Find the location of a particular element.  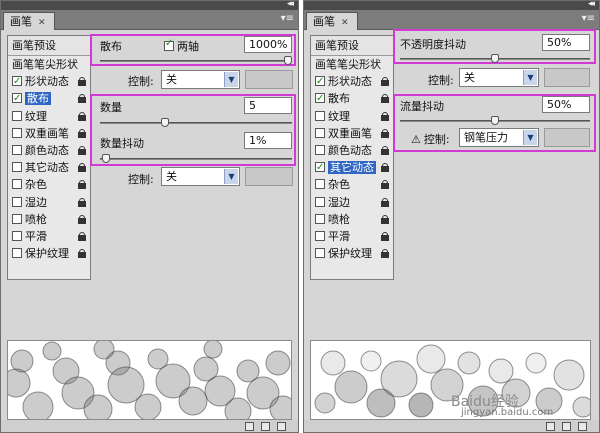

opacity-jitter-slider-thumb is located at coordinates (495, 58).